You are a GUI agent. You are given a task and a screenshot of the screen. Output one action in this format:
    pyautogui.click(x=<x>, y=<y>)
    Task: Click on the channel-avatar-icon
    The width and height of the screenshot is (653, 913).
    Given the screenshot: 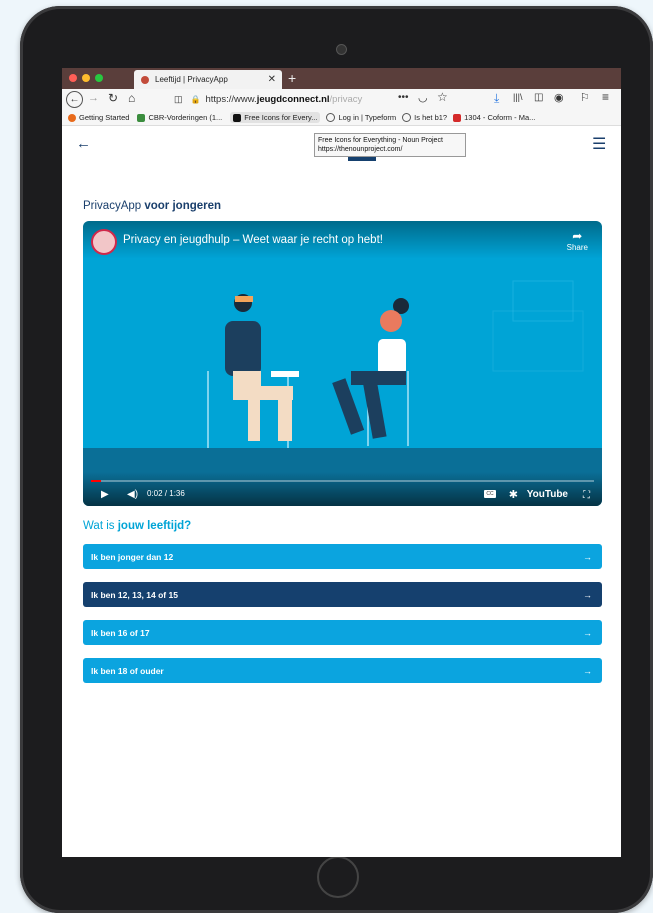 What is the action you would take?
    pyautogui.click(x=104, y=242)
    